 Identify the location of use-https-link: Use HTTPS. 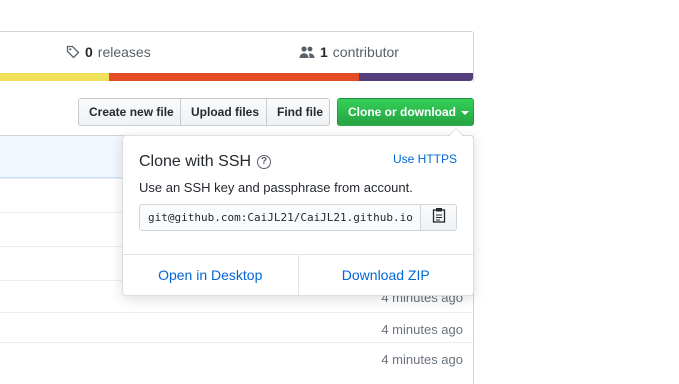
(425, 159).